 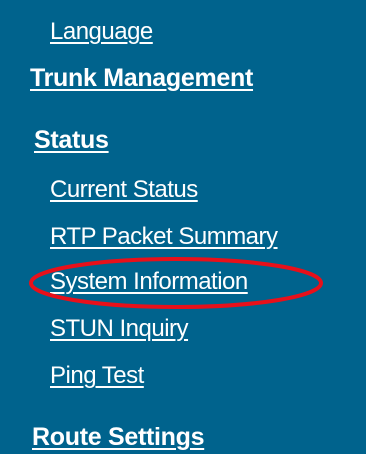 What do you see at coordinates (124, 190) in the screenshot?
I see `nav-link-current-status: Current Status` at bounding box center [124, 190].